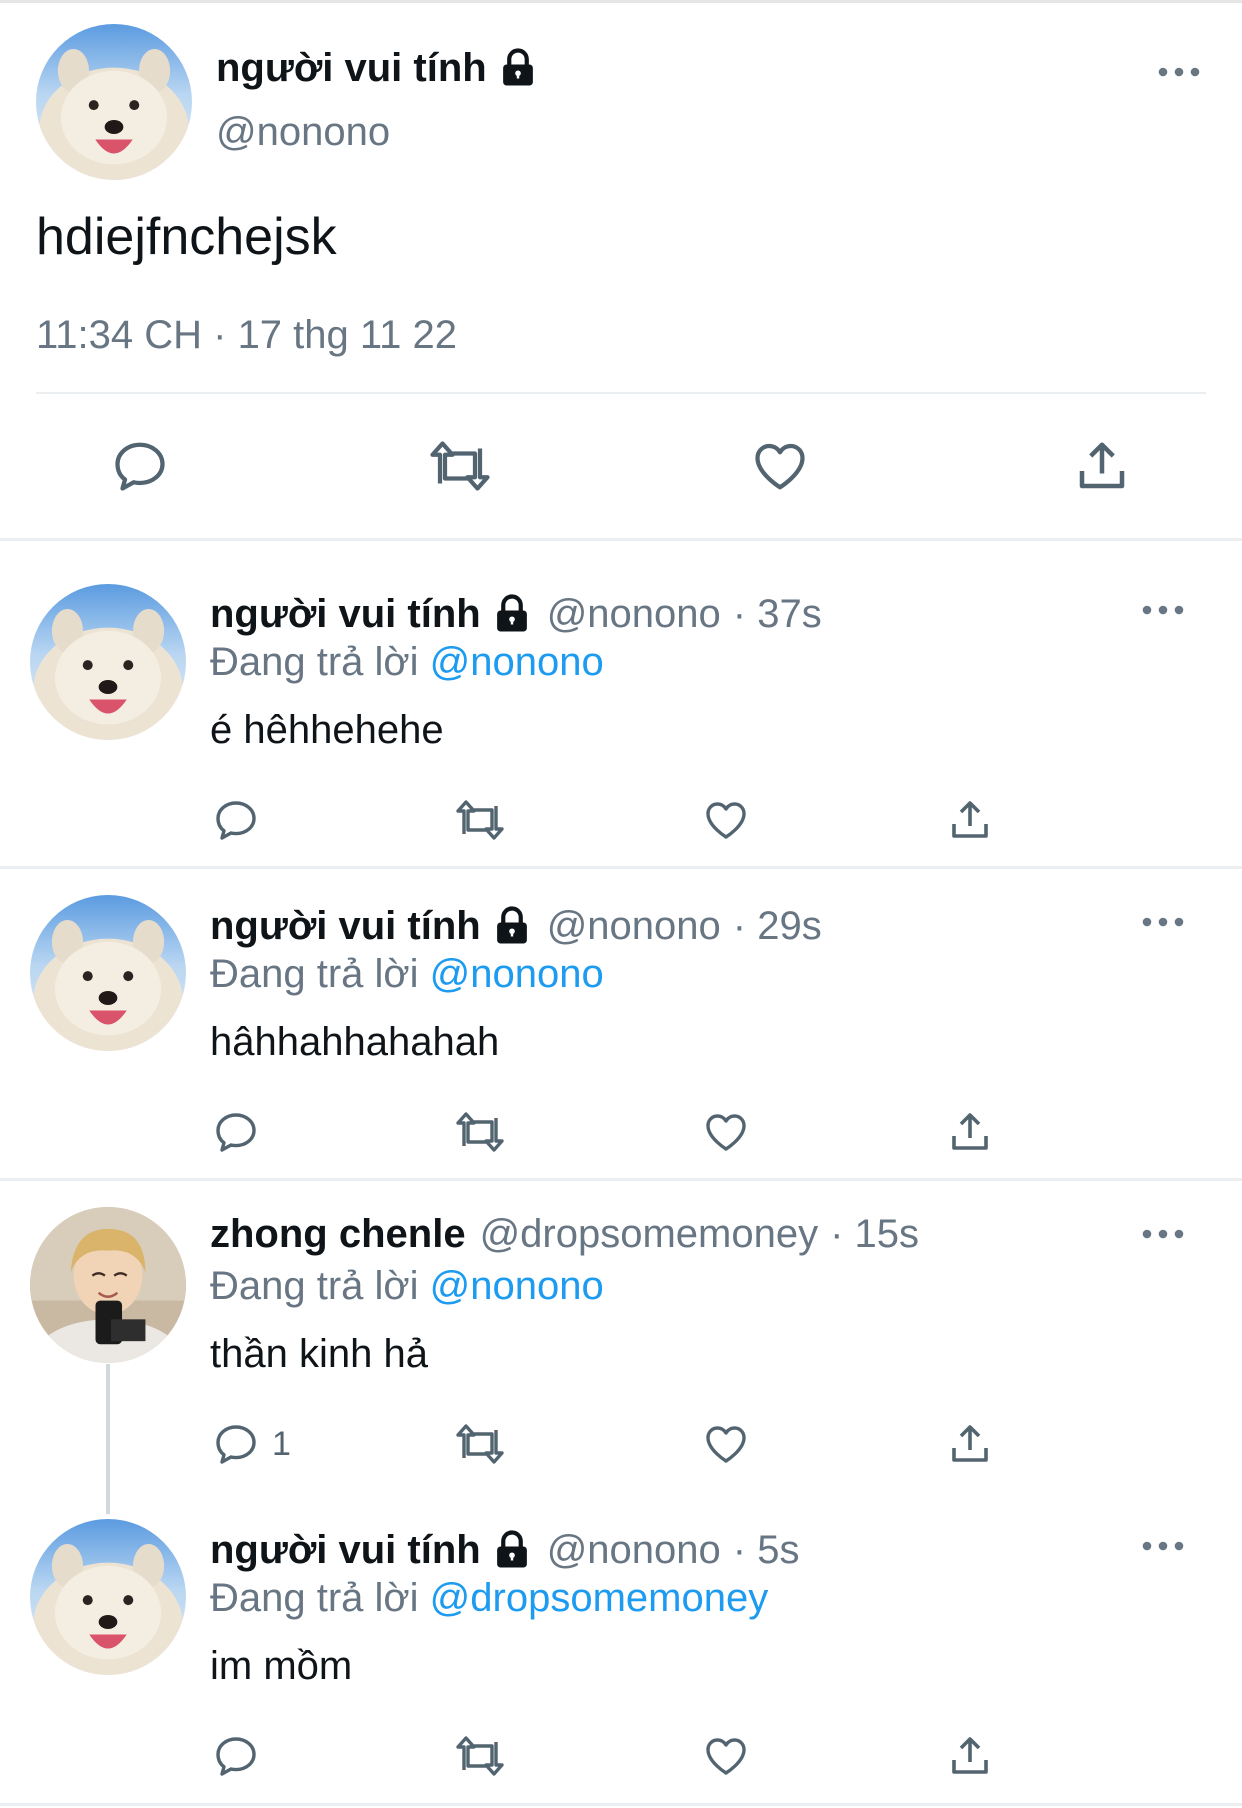 Image resolution: width=1242 pixels, height=1808 pixels. I want to click on reply-text: é hêhhehehe, so click(327, 730).